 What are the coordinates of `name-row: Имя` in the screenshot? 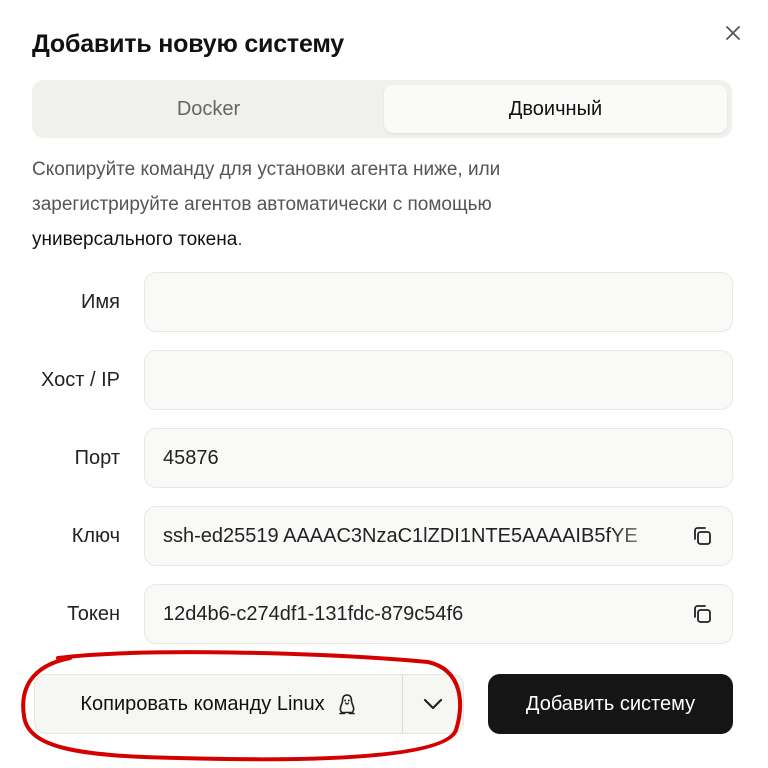 It's located at (384, 302).